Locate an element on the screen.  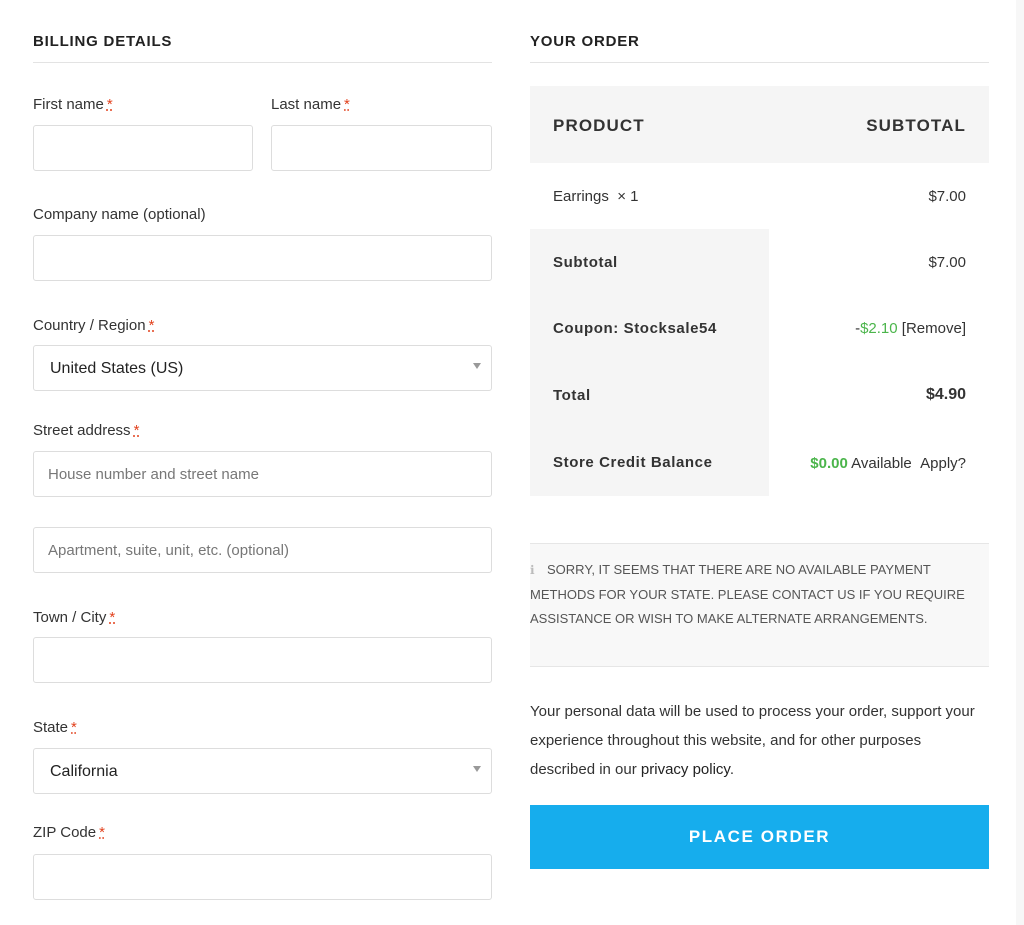
last-name-field is located at coordinates (381, 148).